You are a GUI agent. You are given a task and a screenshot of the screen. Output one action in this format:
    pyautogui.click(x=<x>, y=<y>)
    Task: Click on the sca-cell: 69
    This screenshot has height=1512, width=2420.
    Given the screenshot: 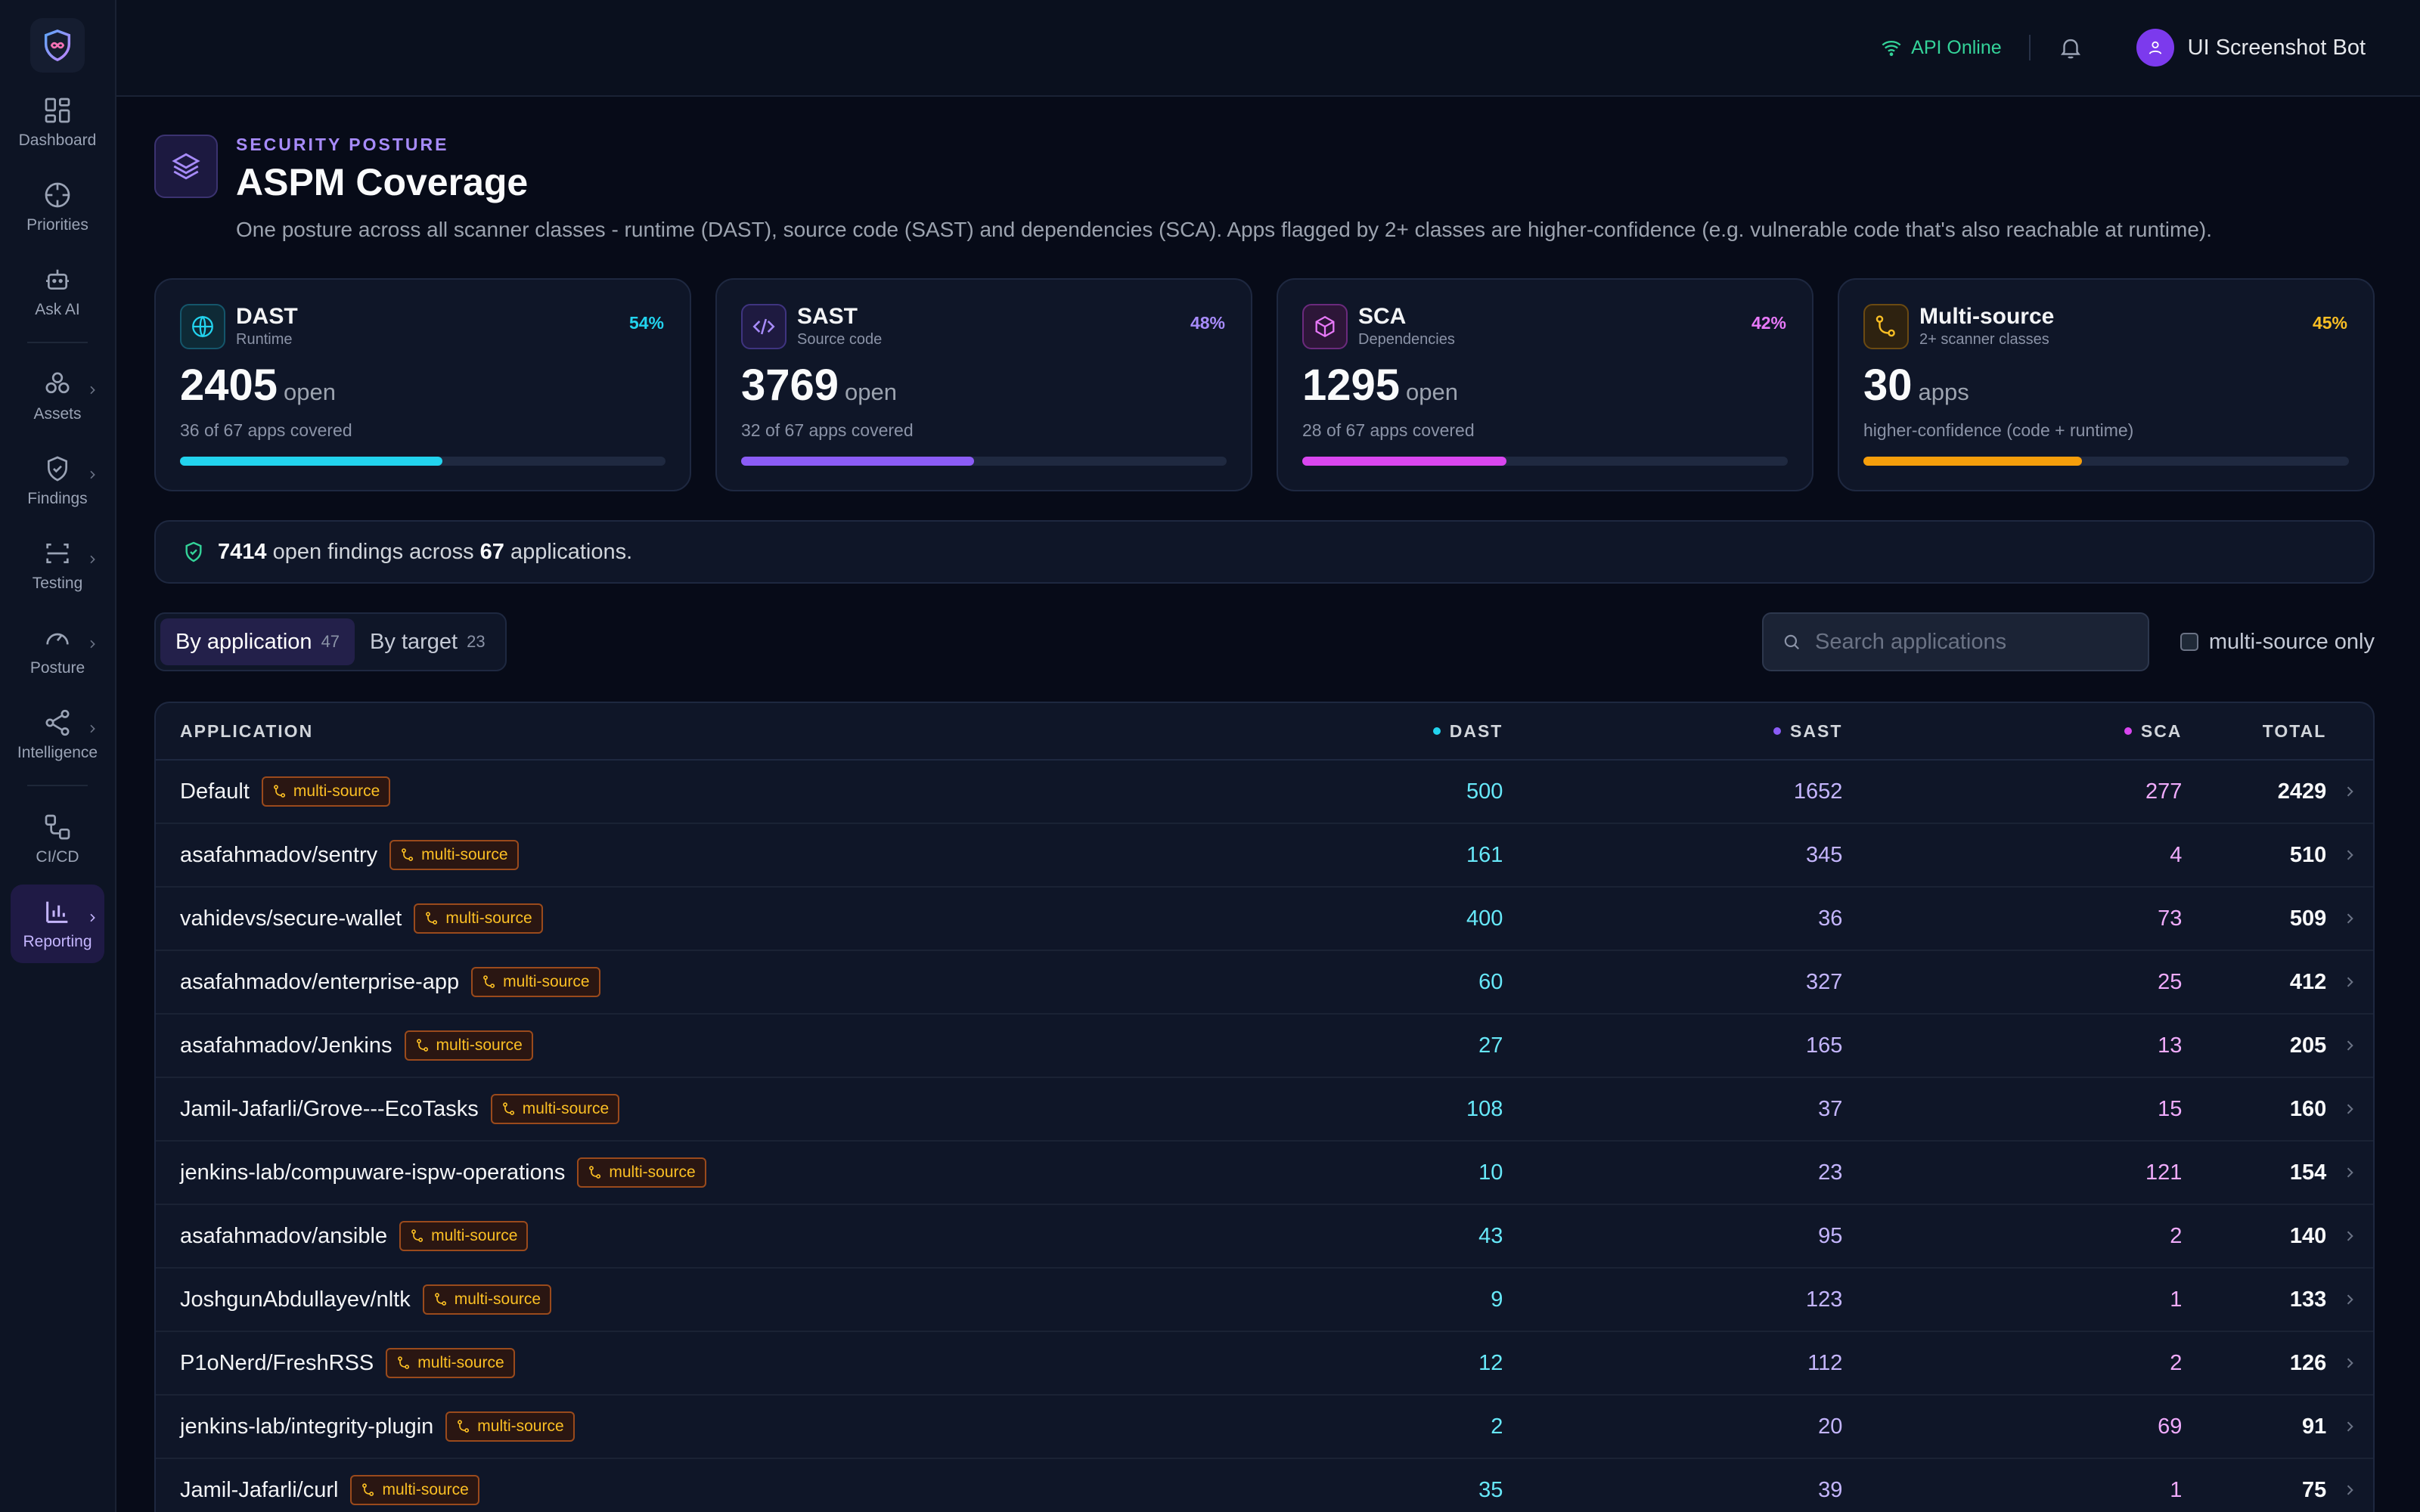 What is the action you would take?
    pyautogui.click(x=2012, y=1426)
    